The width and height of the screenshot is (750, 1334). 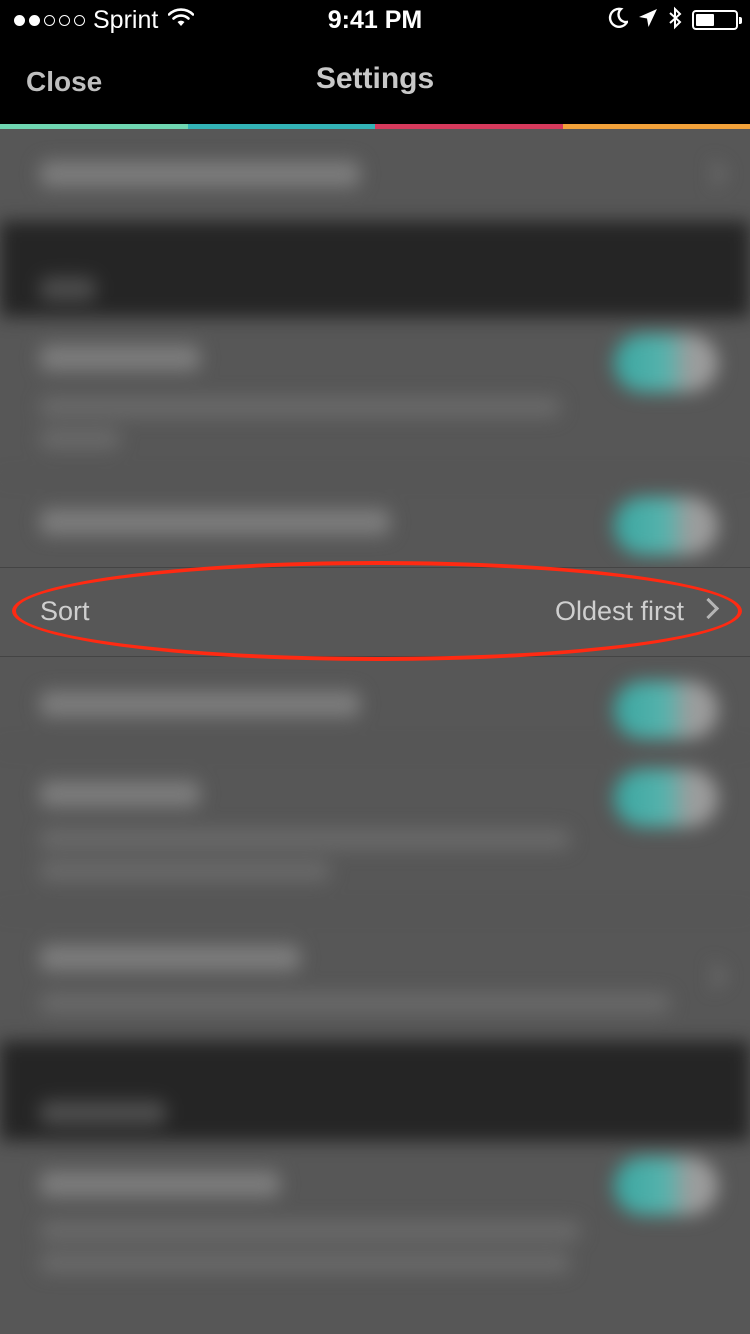 I want to click on battery-level, so click(x=705, y=20).